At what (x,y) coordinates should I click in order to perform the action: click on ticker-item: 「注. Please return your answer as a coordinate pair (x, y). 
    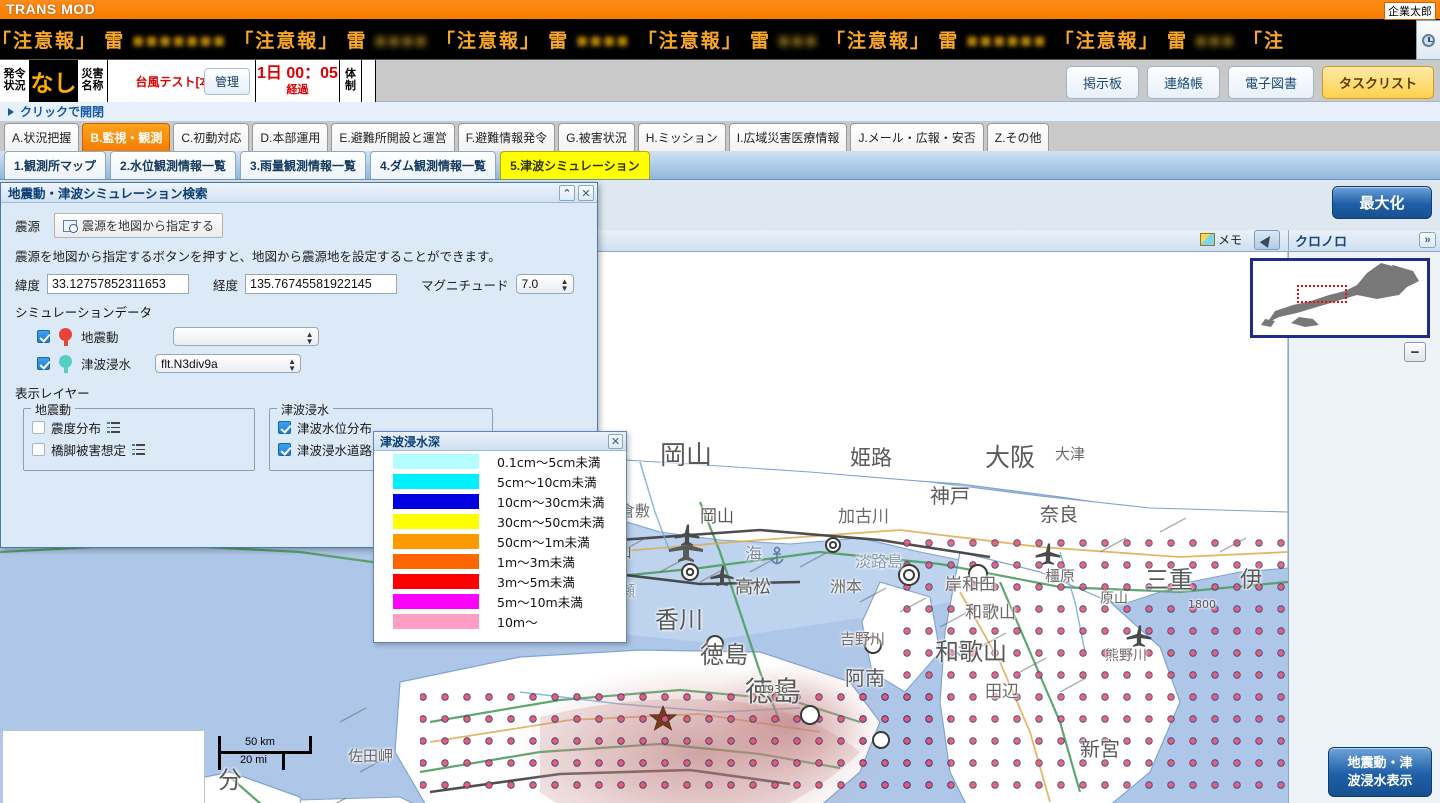
    Looking at the image, I should click on (1263, 41).